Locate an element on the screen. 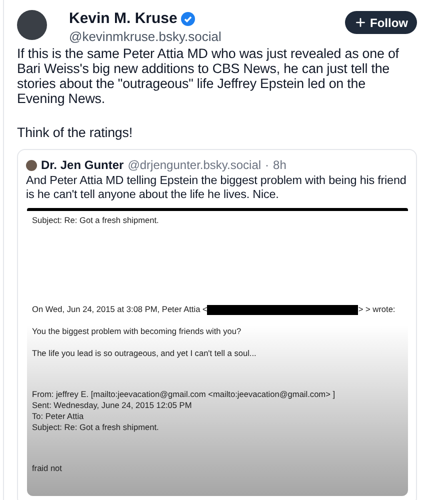 This screenshot has height=500, width=428. quote-text: And Peter Attia MD telling Epstein the biggest problem with being his friend is he can't tell anyone about the life he lives. Nice. is located at coordinates (217, 188).